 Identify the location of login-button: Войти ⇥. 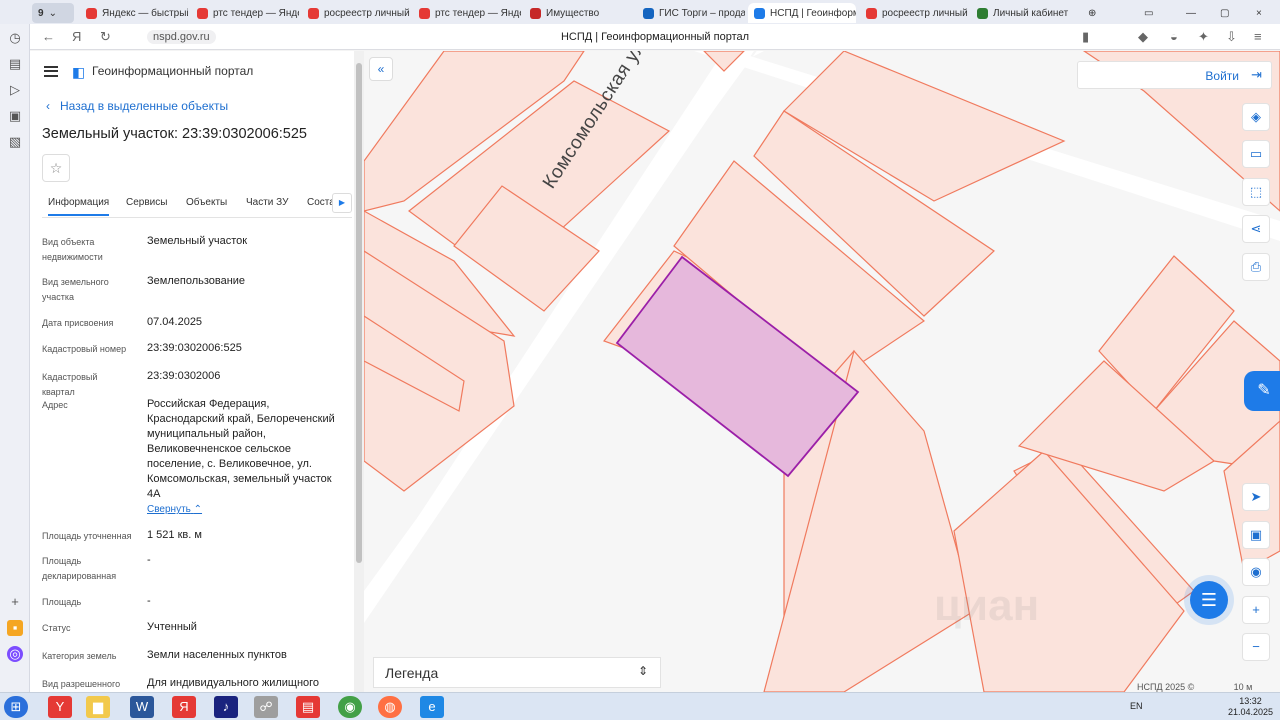
(1174, 75).